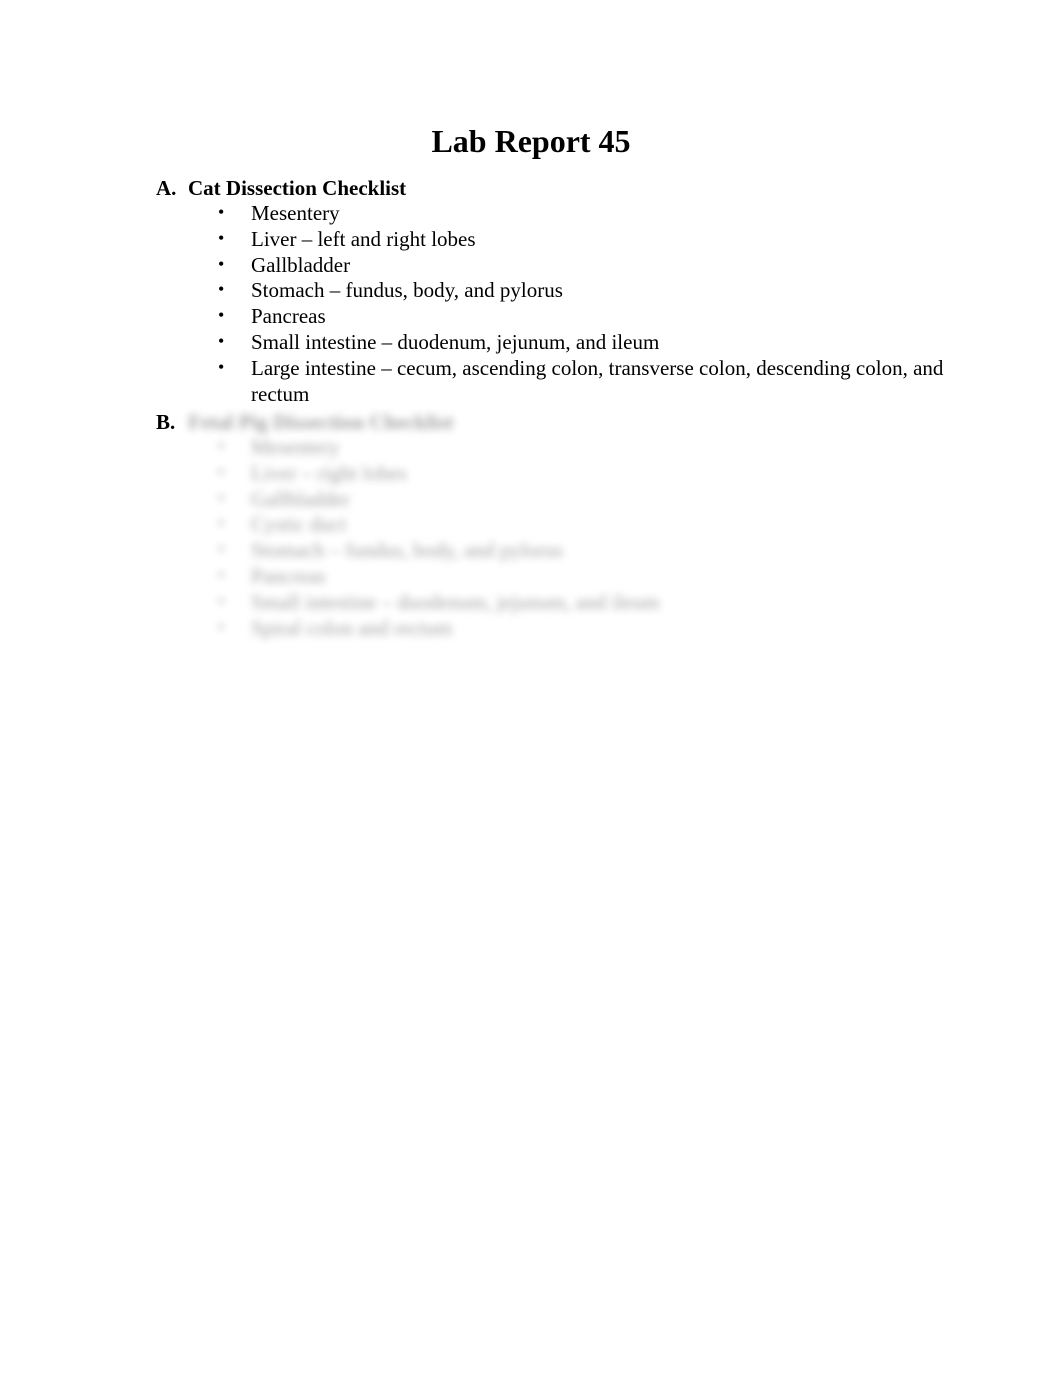  What do you see at coordinates (297, 188) in the screenshot?
I see `section-title: Cat Dissection Checklist` at bounding box center [297, 188].